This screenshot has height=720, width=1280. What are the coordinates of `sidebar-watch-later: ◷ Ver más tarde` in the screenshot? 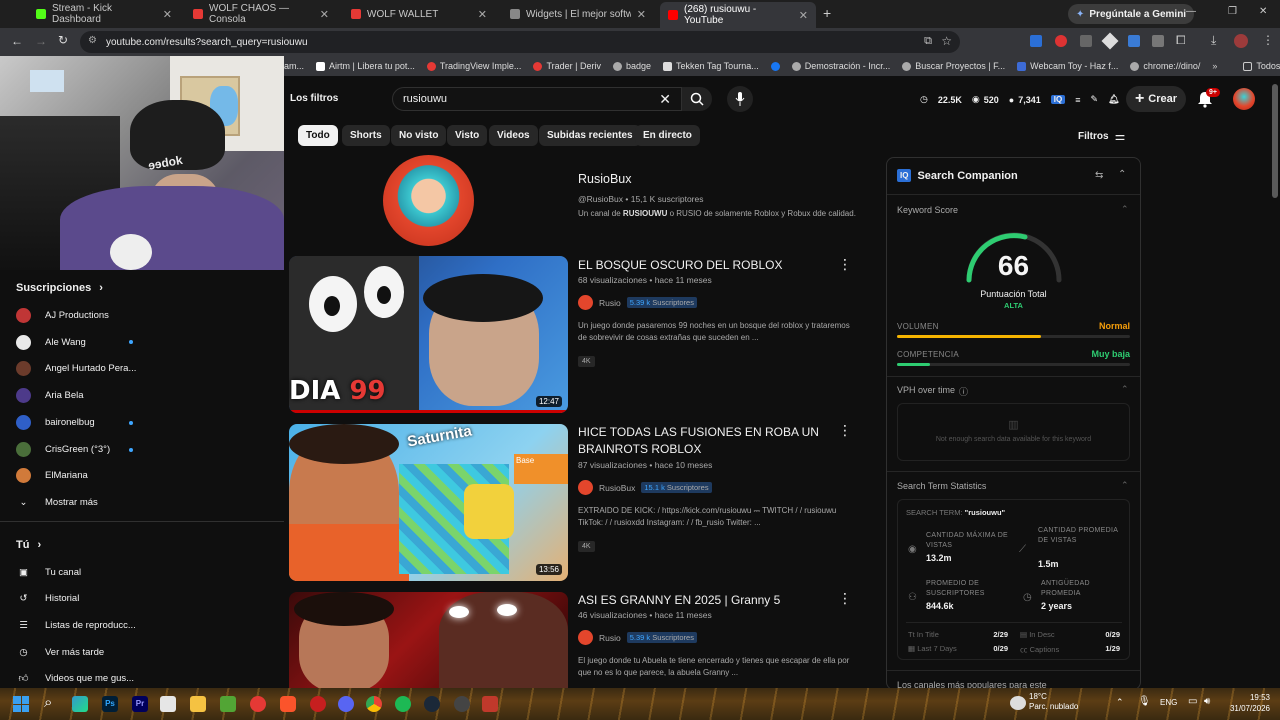 It's located at (60, 652).